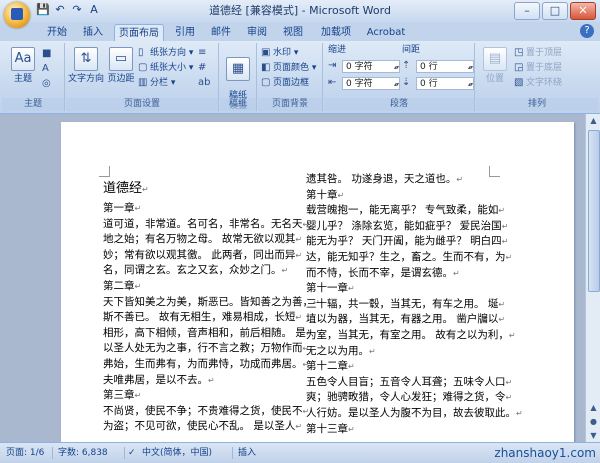 This screenshot has height=463, width=600. Describe the element at coordinates (139, 33) in the screenshot. I see `tab-page-layout: 页面布局` at that location.